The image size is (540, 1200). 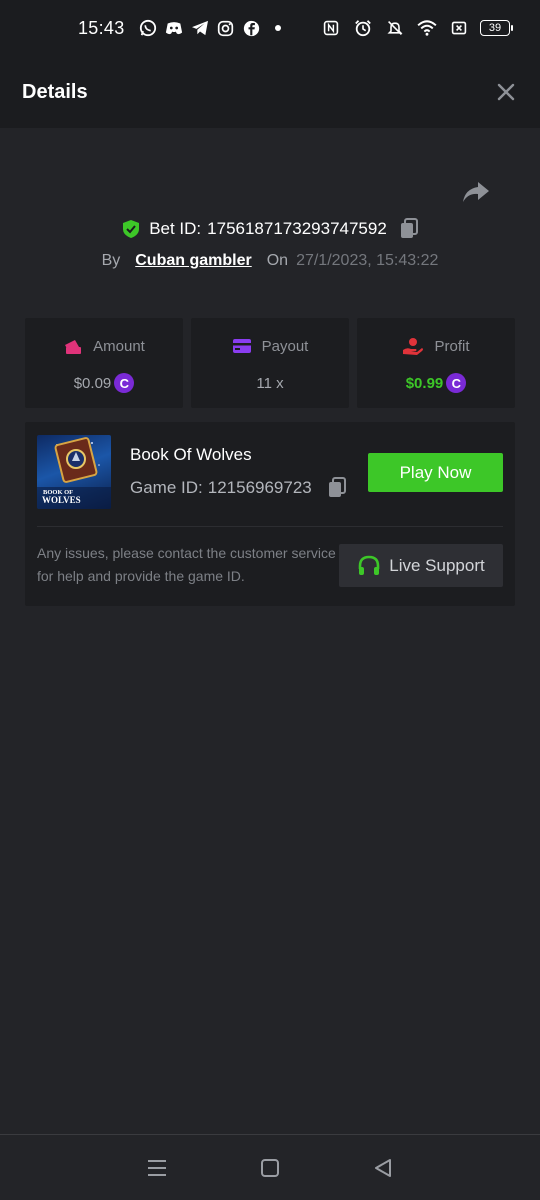 I want to click on by-label: By, so click(x=111, y=260).